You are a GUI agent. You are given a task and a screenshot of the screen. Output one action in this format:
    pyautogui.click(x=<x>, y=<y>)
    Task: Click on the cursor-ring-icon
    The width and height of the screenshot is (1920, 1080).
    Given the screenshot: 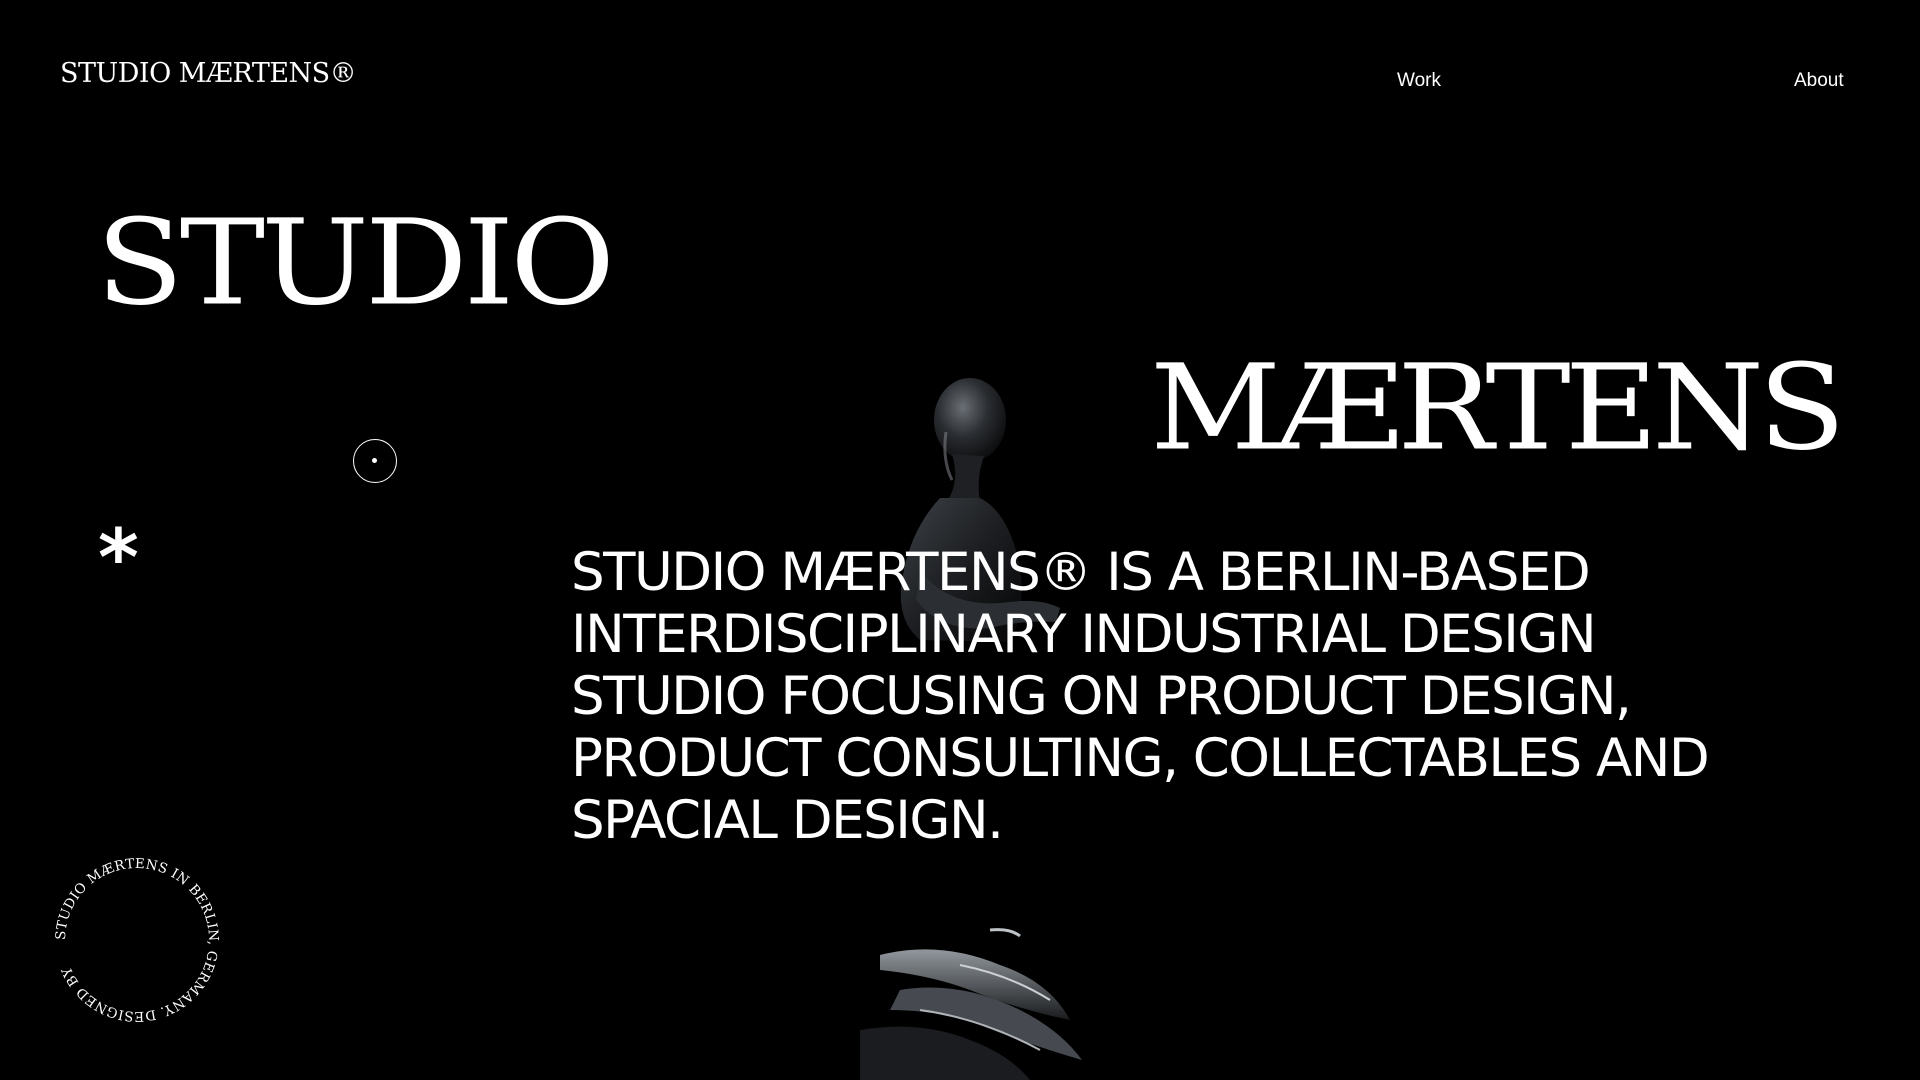 What is the action you would take?
    pyautogui.click(x=375, y=461)
    